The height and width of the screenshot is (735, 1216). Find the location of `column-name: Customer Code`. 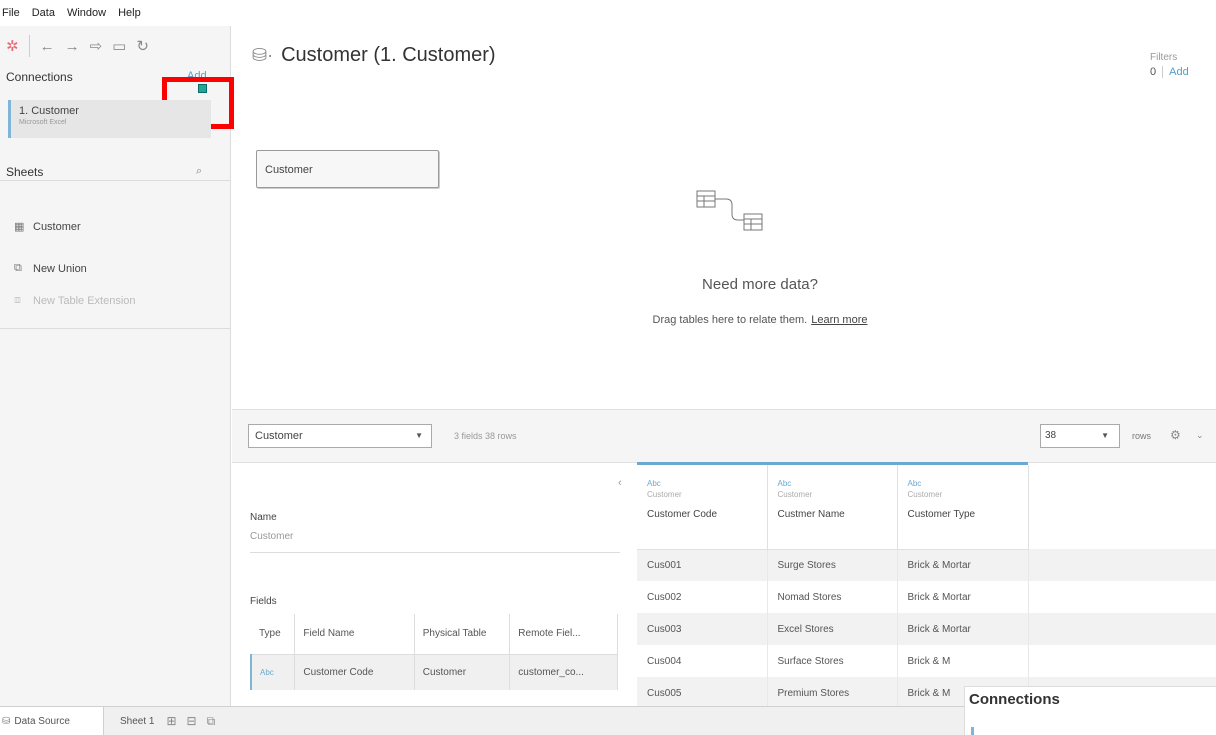

column-name: Customer Code is located at coordinates (682, 514).